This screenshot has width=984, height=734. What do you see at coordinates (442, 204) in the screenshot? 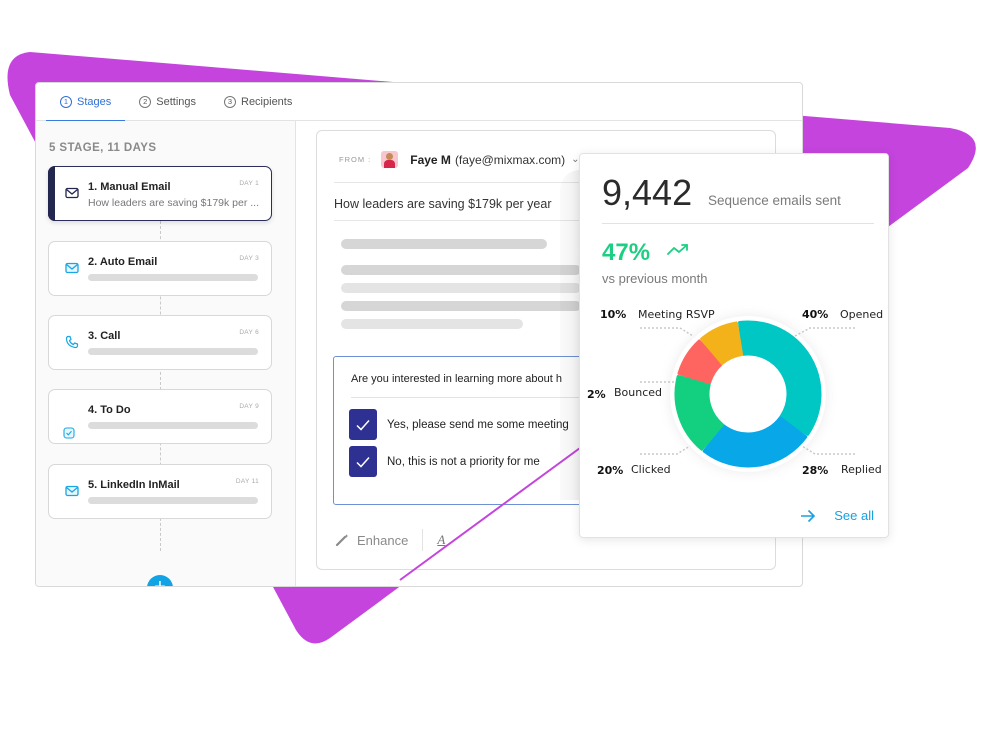
I see `email-subject: How leaders are saving $179k per year` at bounding box center [442, 204].